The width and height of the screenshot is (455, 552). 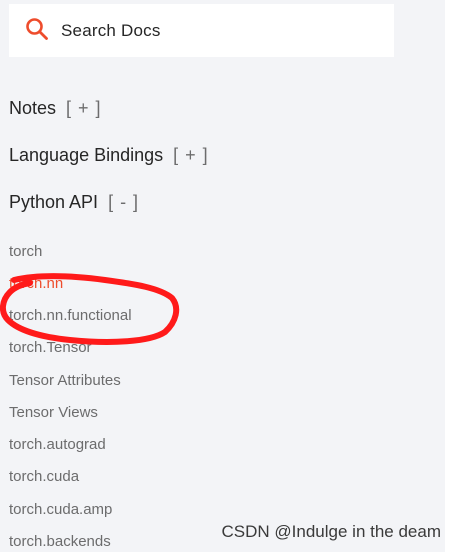 What do you see at coordinates (57, 444) in the screenshot?
I see `nav-item-torch-autograd: torch.autograd` at bounding box center [57, 444].